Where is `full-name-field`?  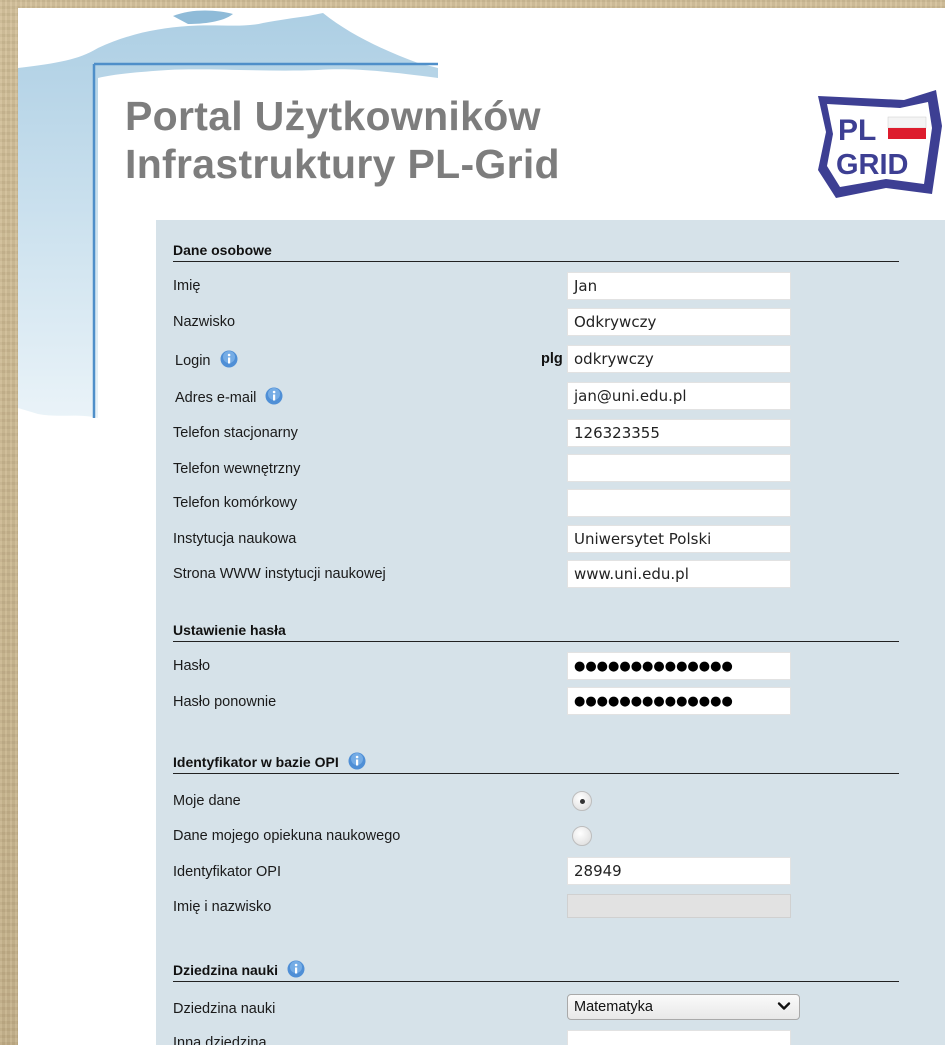
full-name-field is located at coordinates (679, 906).